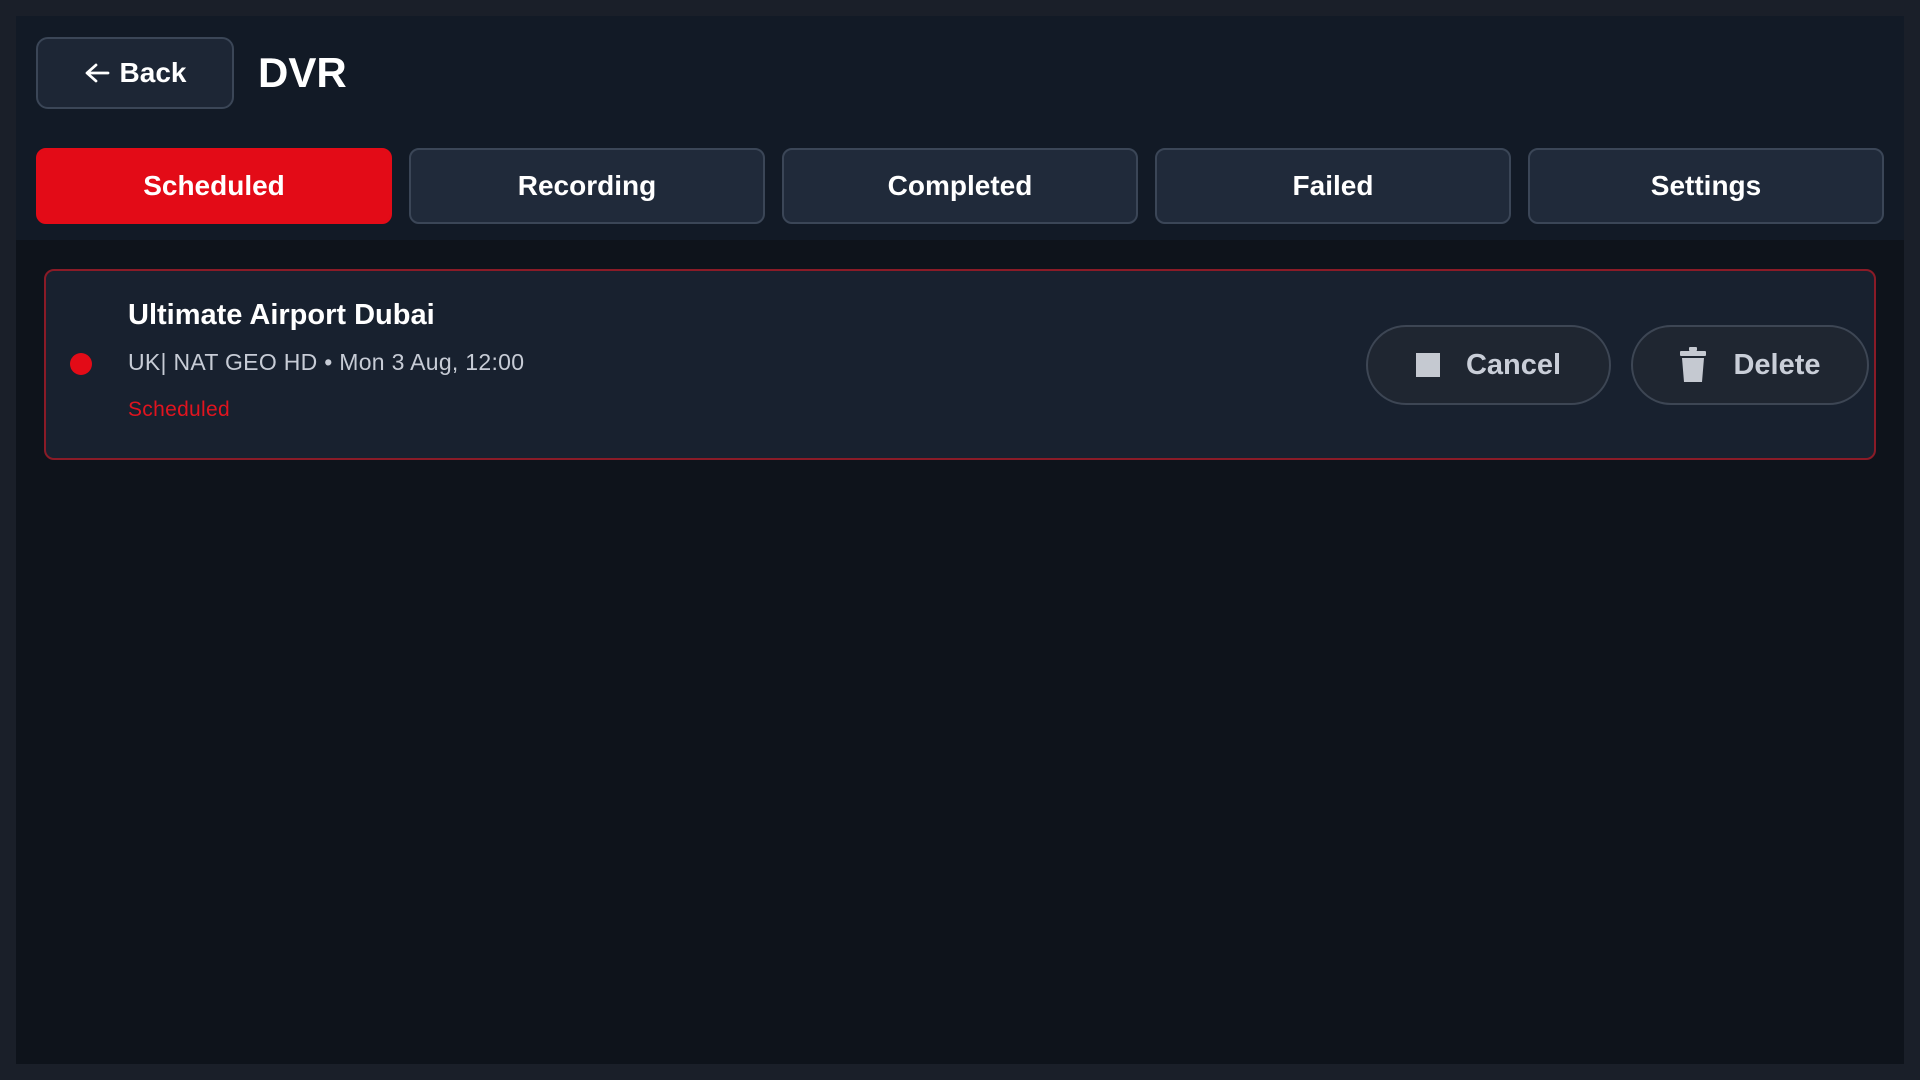 Image resolution: width=1920 pixels, height=1080 pixels. I want to click on back-button: Back, so click(135, 73).